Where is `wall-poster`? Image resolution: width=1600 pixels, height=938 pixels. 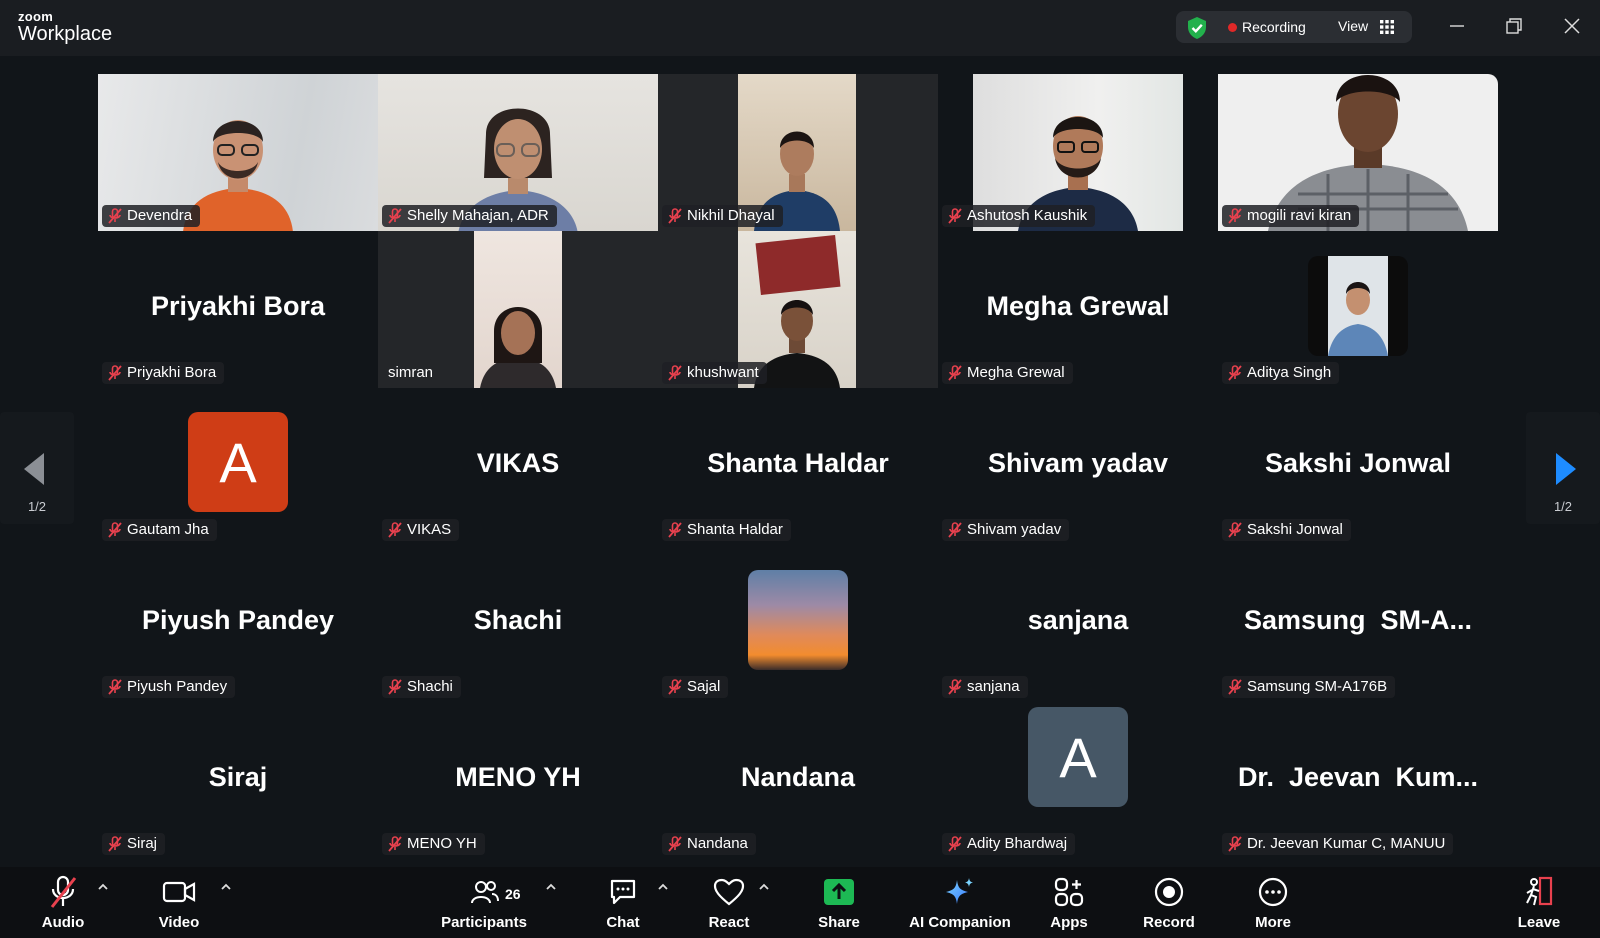
wall-poster is located at coordinates (798, 265).